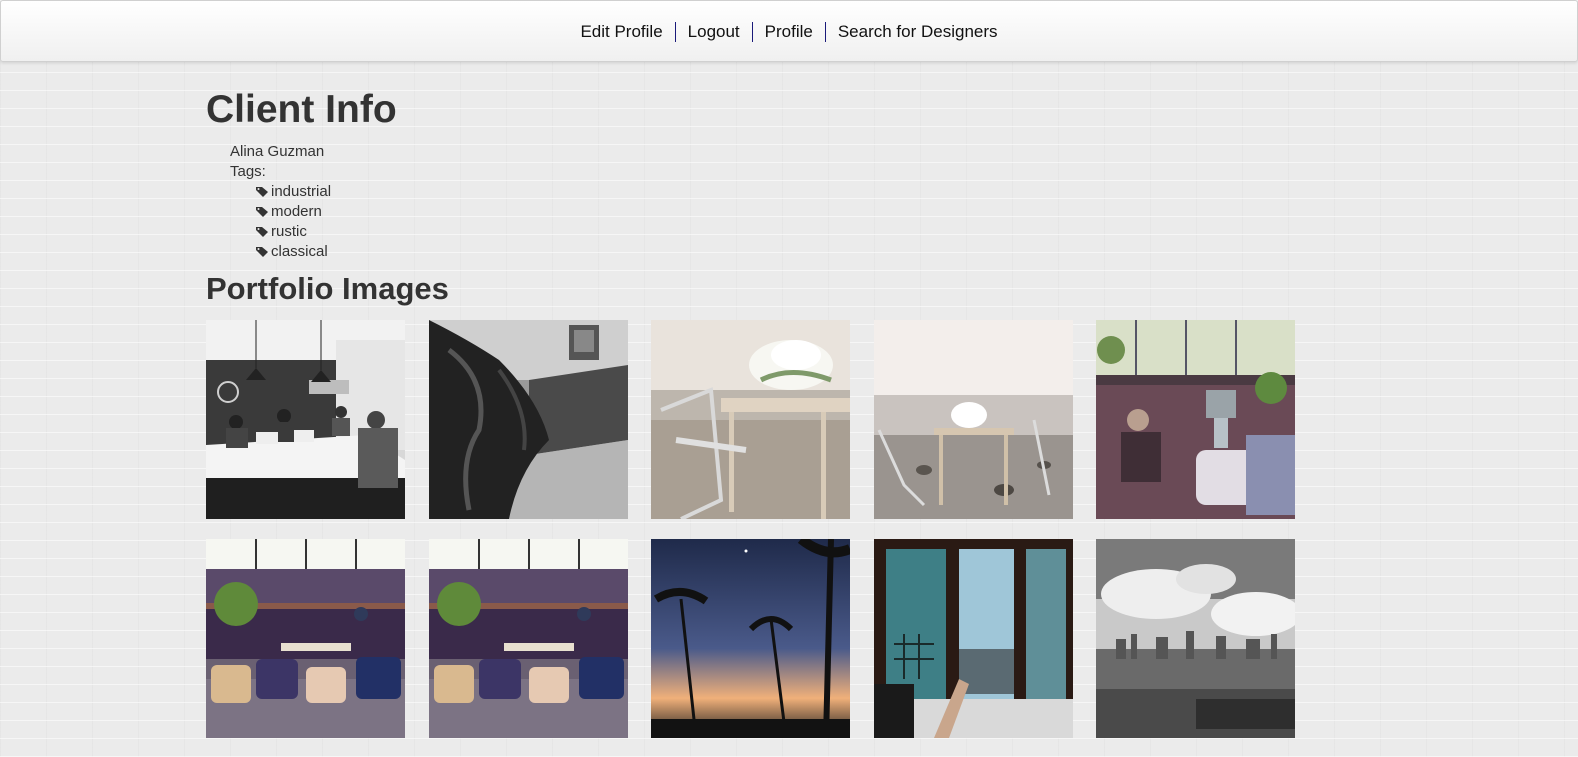 This screenshot has height=757, width=1578. Describe the element at coordinates (780, 192) in the screenshot. I see `tag-item: industrial` at that location.